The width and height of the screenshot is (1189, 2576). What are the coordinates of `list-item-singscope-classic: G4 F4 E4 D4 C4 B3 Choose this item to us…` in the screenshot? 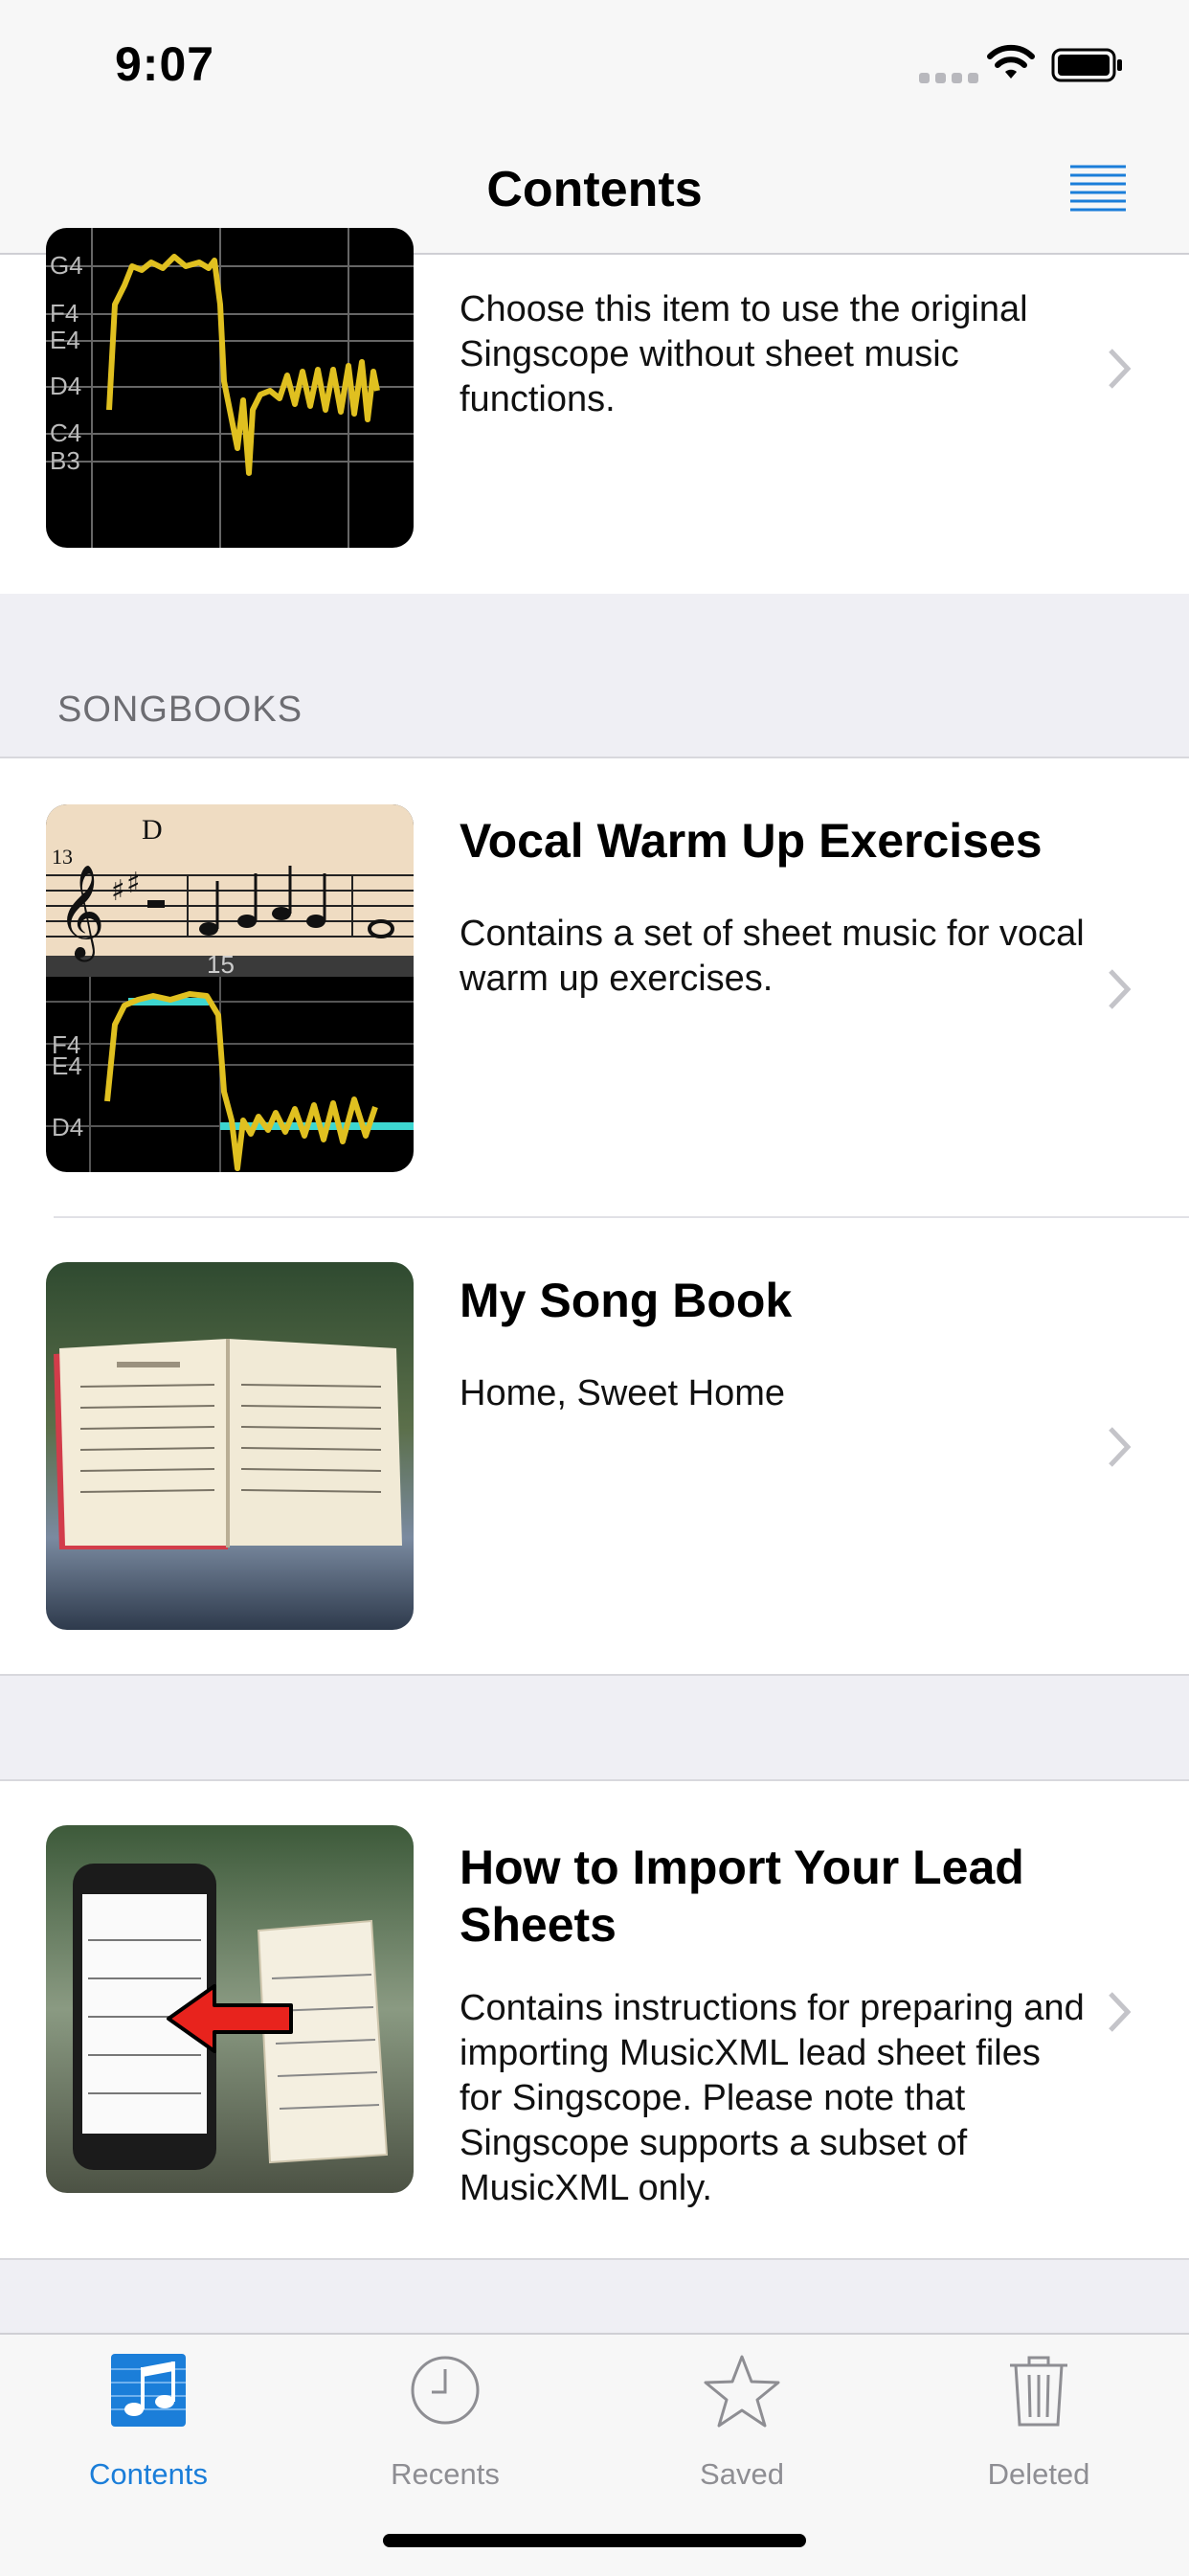 It's located at (594, 411).